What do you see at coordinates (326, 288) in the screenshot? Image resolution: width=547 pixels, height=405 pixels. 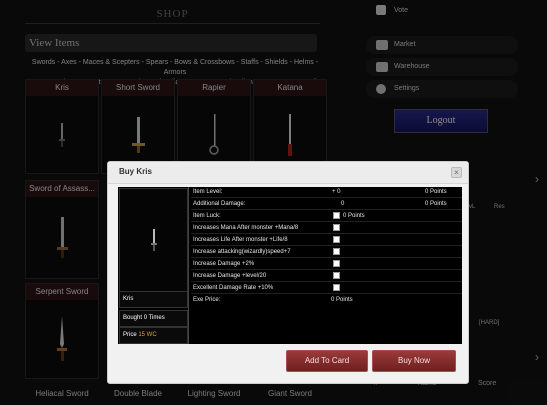 I see `option-exc-damage-rate: Excellent Damage Rate +10%` at bounding box center [326, 288].